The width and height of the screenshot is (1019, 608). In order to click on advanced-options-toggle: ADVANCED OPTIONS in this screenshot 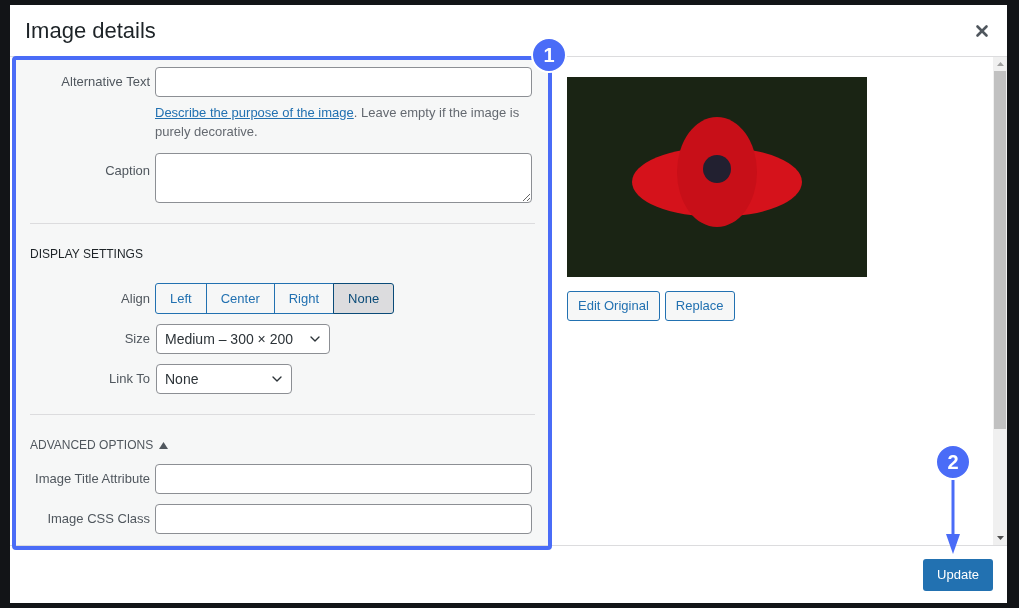, I will do `click(99, 445)`.